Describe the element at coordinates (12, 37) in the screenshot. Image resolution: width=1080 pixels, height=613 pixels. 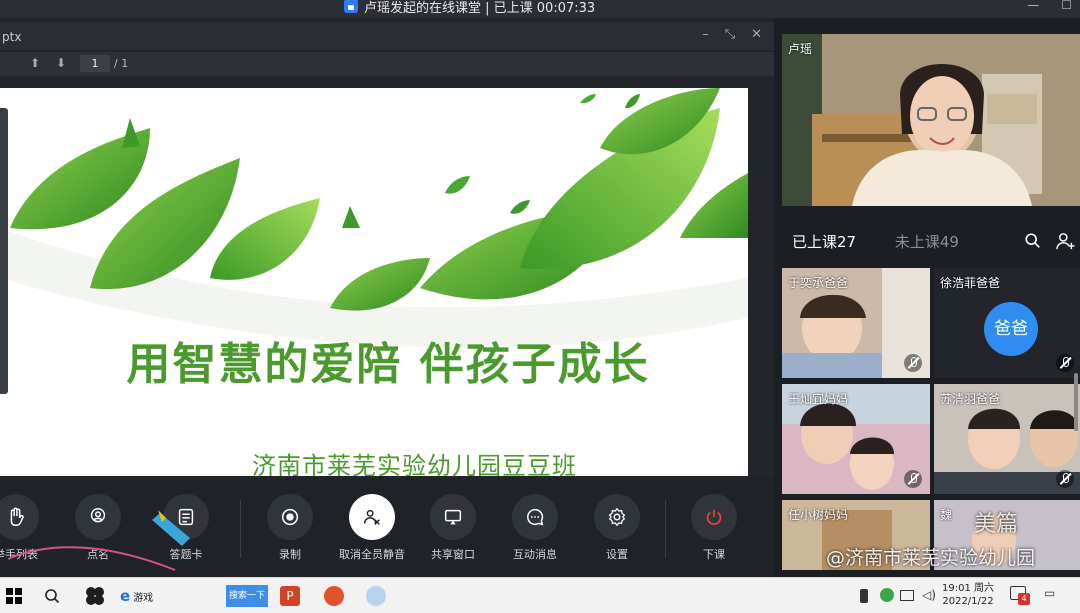
I see `file-name: ptx` at that location.